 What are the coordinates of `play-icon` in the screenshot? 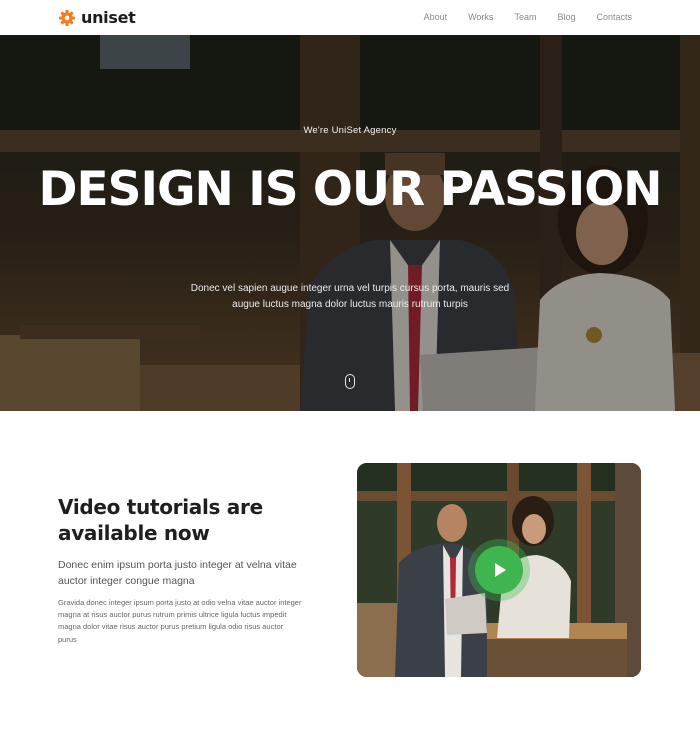 It's located at (500, 570).